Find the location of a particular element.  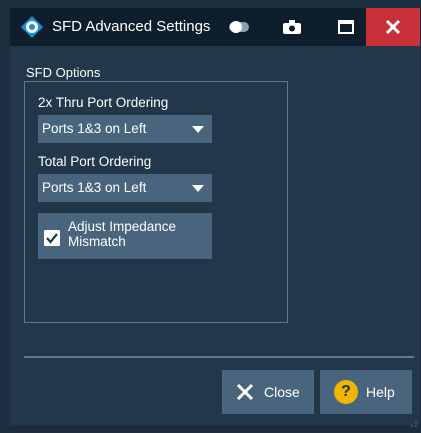

title-bar: SFD Advanced Settings is located at coordinates (215, 27).